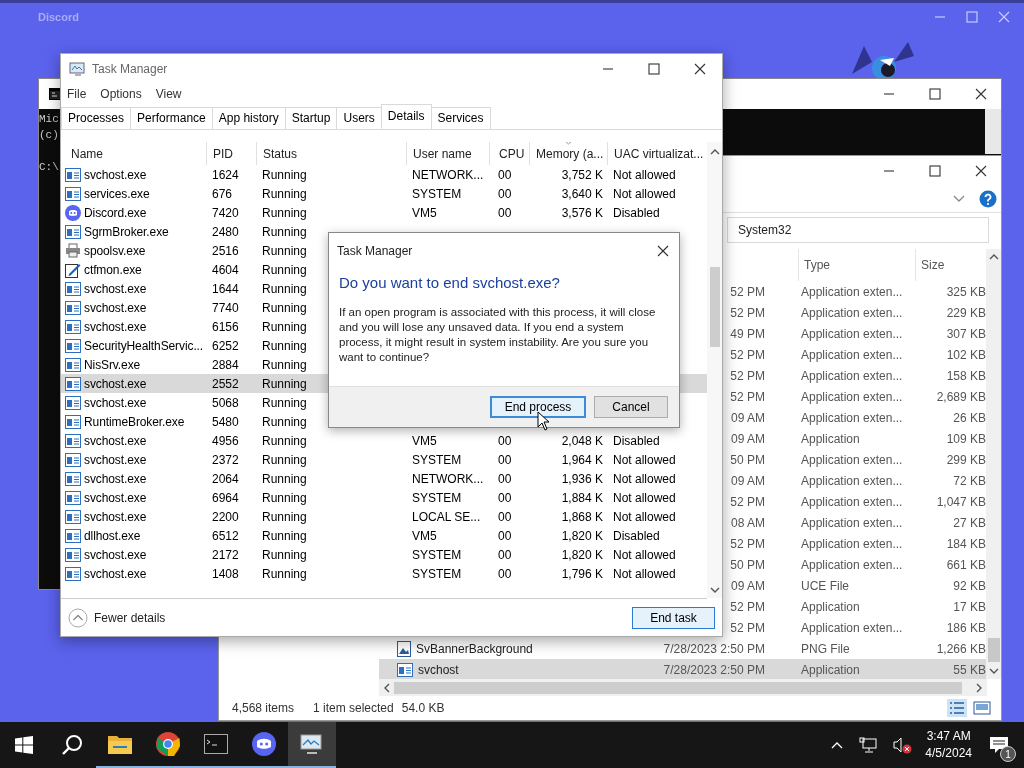 This screenshot has height=768, width=1024. I want to click on pid-cell-text: 6252, so click(225, 345).